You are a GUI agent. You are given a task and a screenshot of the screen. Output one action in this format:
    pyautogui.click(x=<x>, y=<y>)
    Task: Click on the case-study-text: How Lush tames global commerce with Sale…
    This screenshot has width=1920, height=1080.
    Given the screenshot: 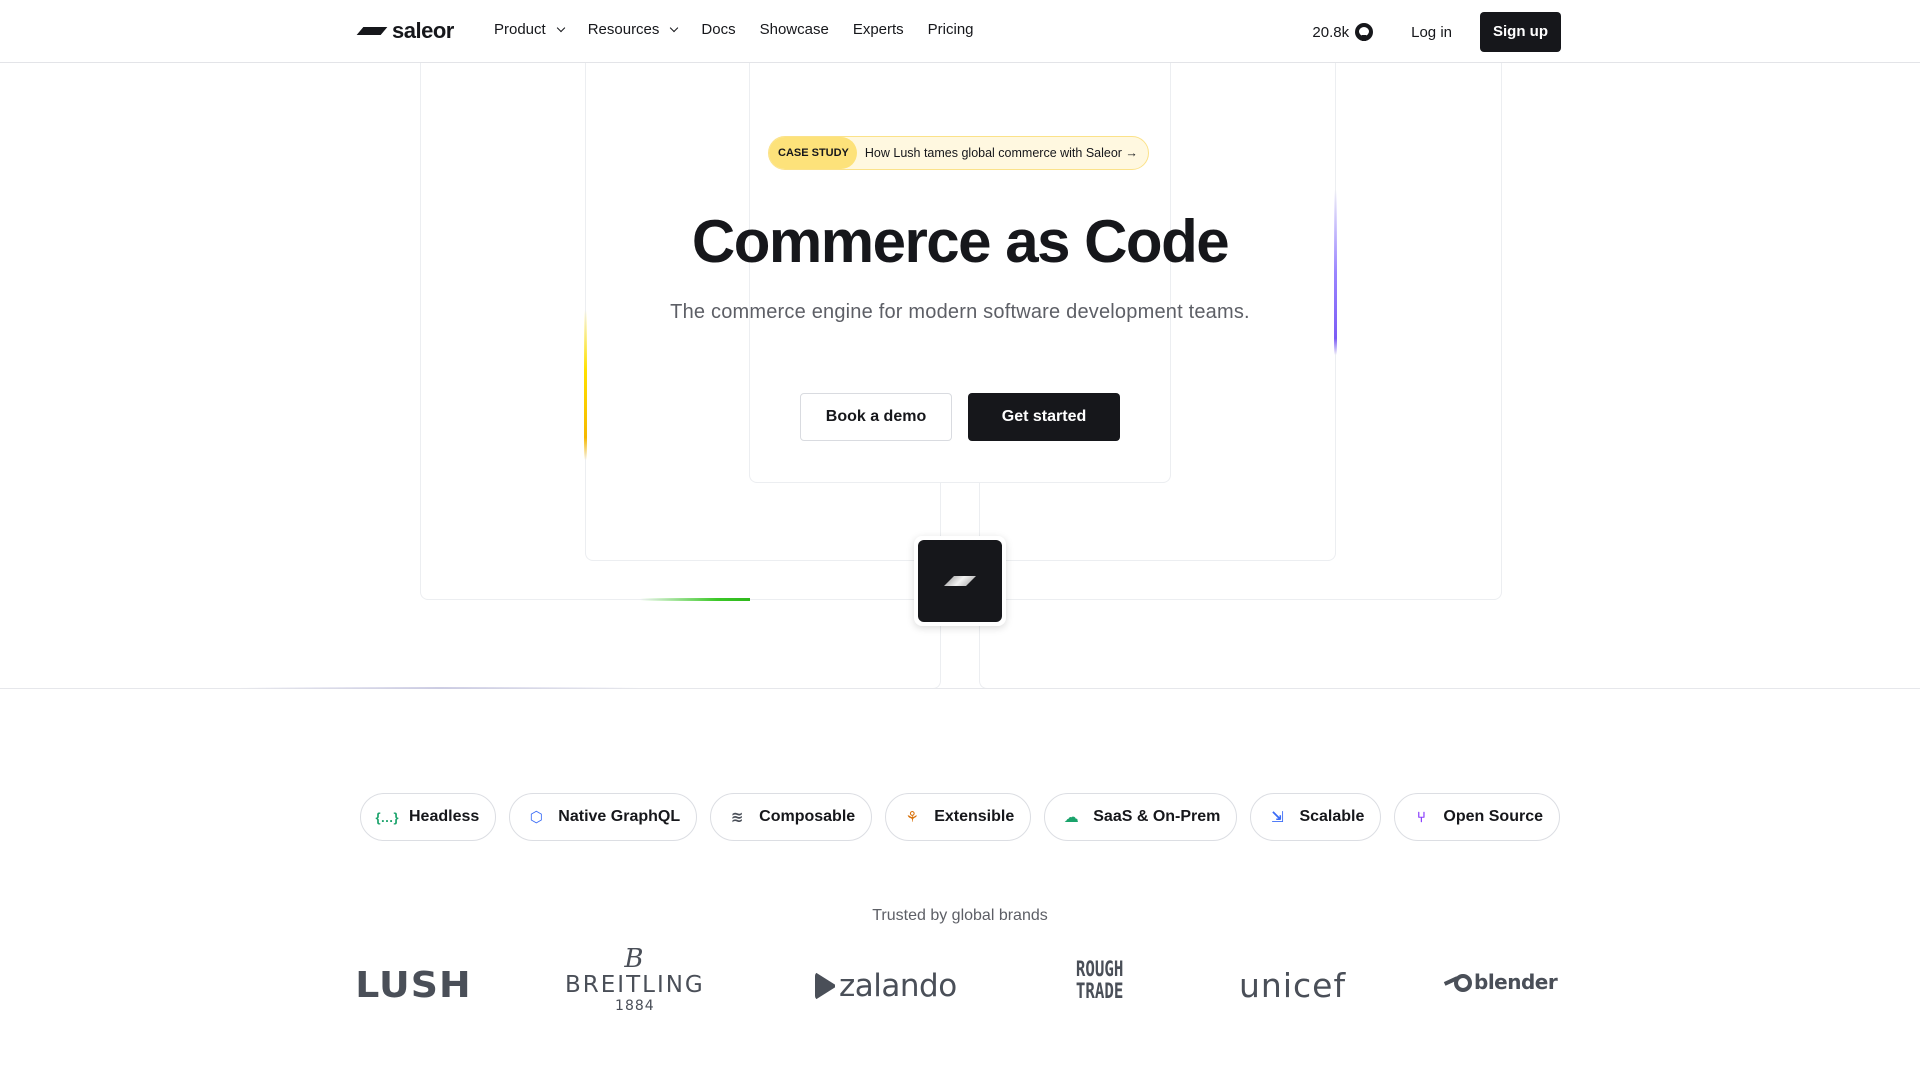 What is the action you would take?
    pyautogui.click(x=1001, y=153)
    